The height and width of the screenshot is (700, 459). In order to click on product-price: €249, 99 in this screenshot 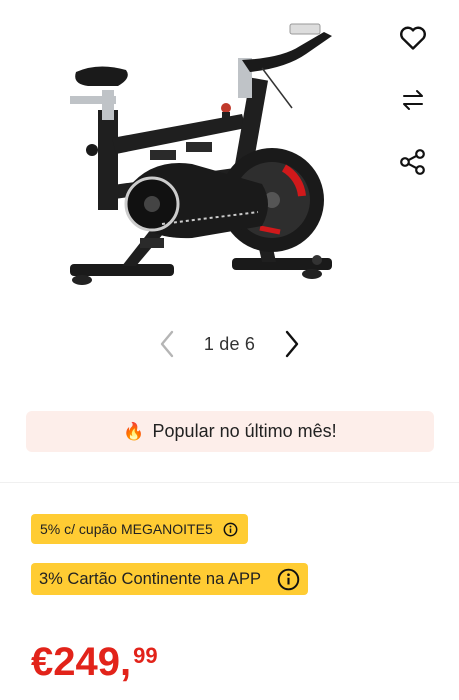, I will do `click(94, 662)`.